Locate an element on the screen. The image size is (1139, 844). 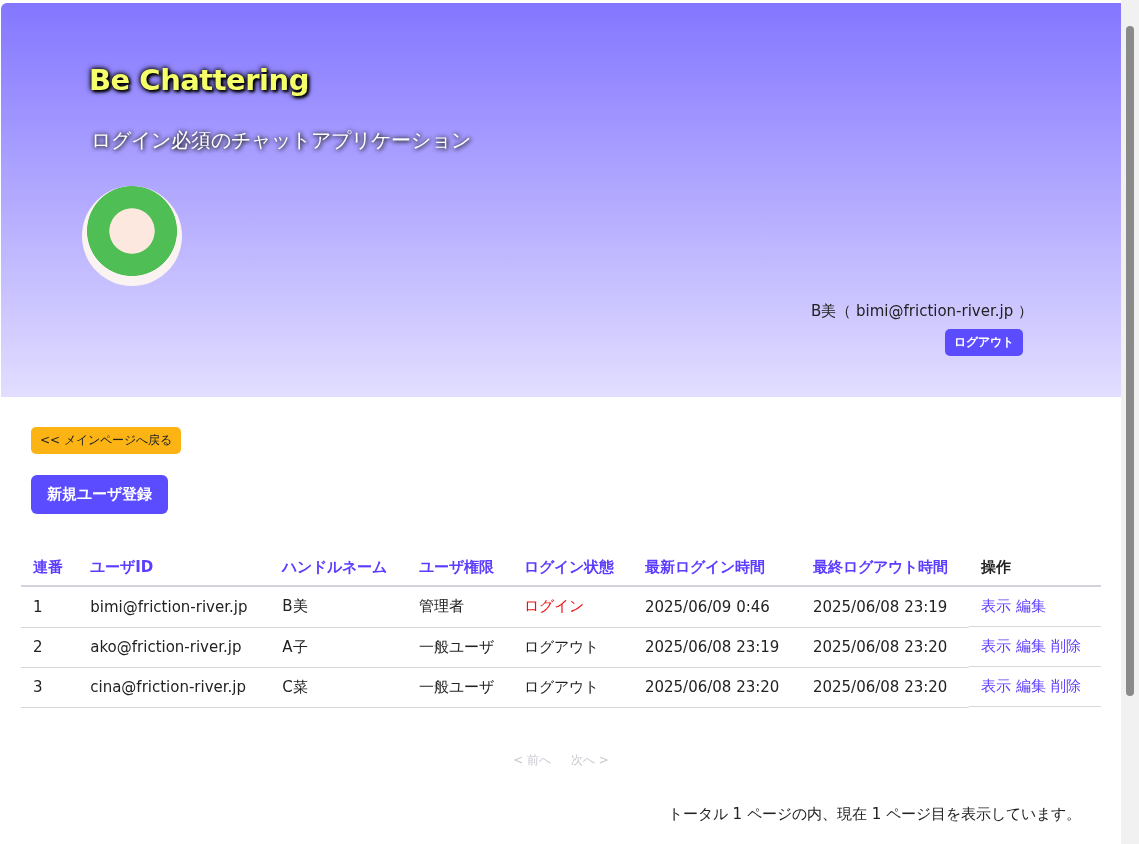
back-button: << メインページへ戻る is located at coordinates (106, 440).